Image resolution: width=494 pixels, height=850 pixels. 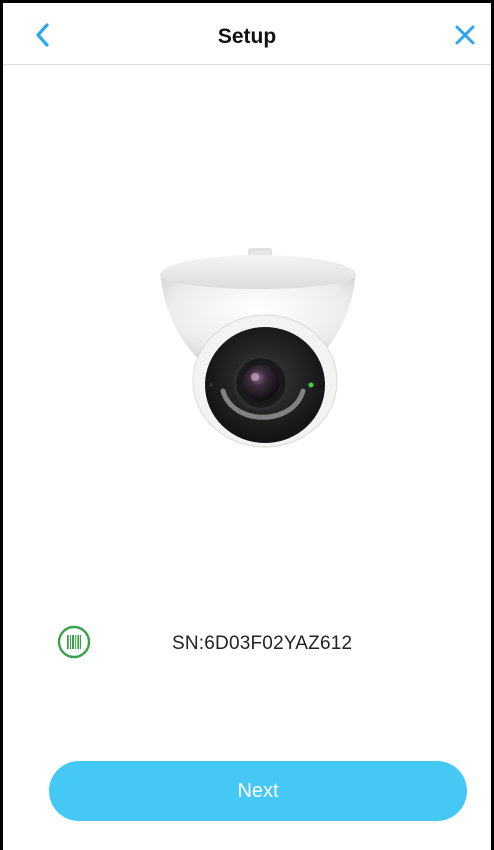 I want to click on header-bar: Setup, so click(x=247, y=34).